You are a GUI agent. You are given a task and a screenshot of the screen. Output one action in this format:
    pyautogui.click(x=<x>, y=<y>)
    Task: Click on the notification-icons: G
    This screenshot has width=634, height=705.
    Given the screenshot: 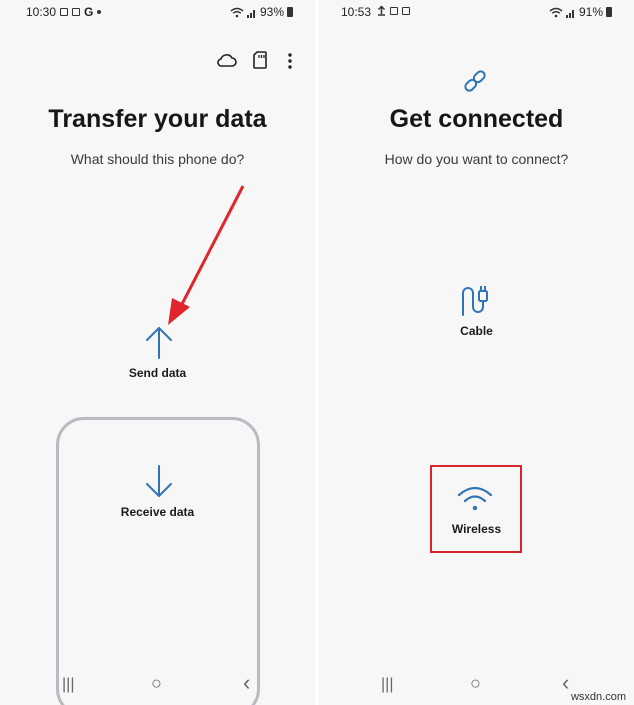 What is the action you would take?
    pyautogui.click(x=81, y=12)
    